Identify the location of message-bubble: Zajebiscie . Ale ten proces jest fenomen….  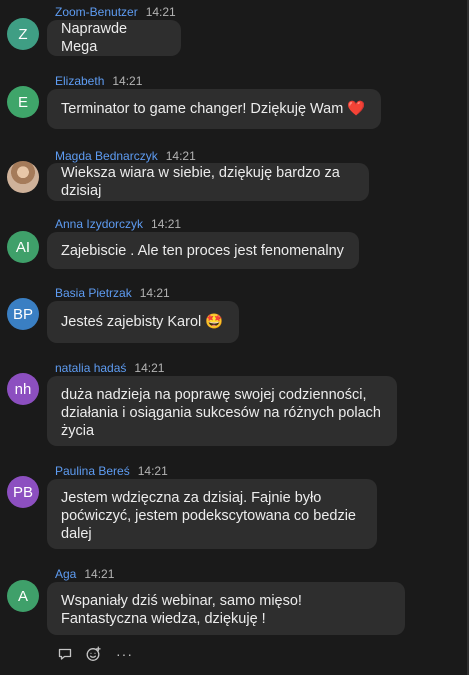
(203, 250).